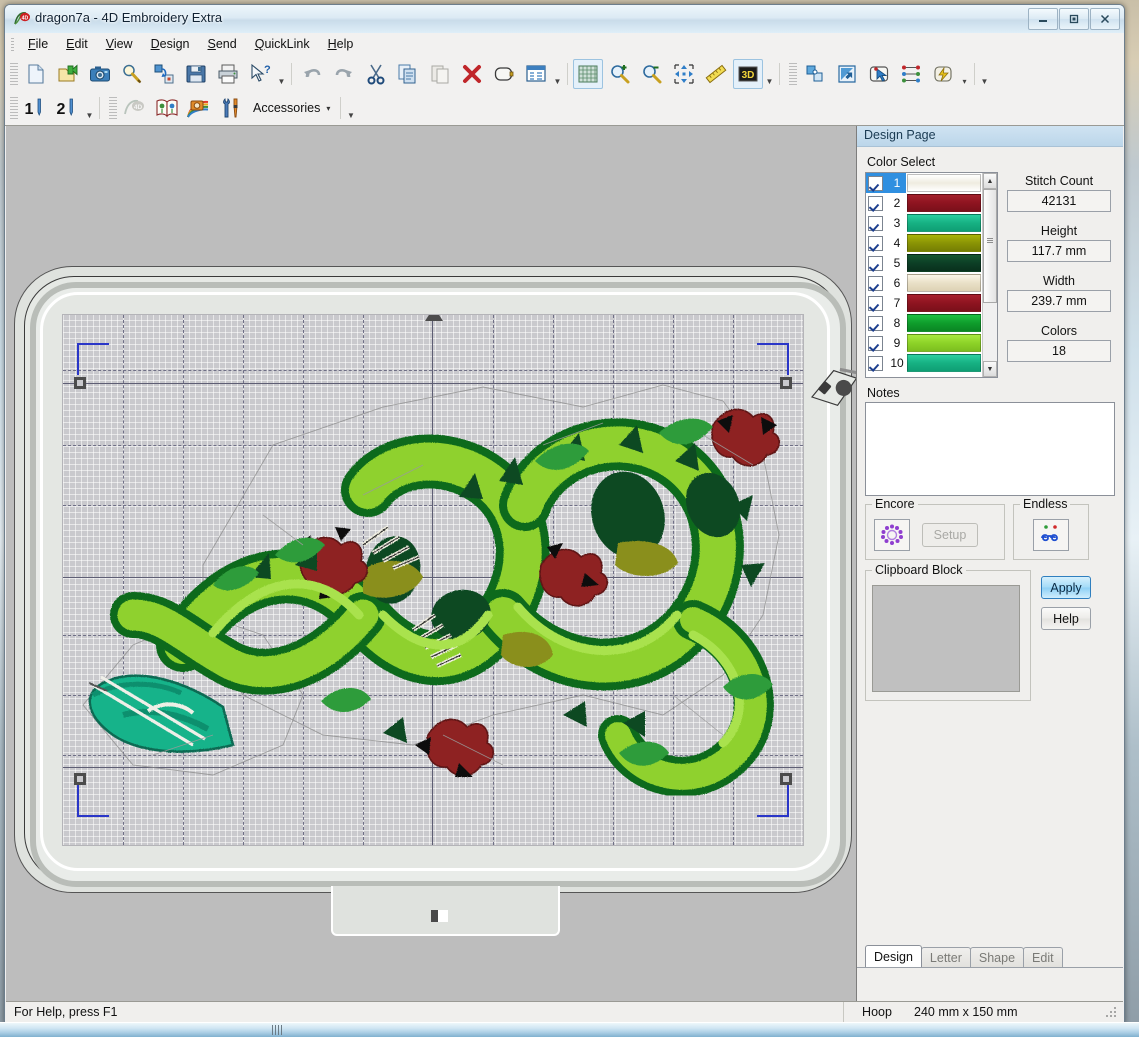 This screenshot has width=1139, height=1037. I want to click on encore-flower-ring-icon, so click(892, 535).